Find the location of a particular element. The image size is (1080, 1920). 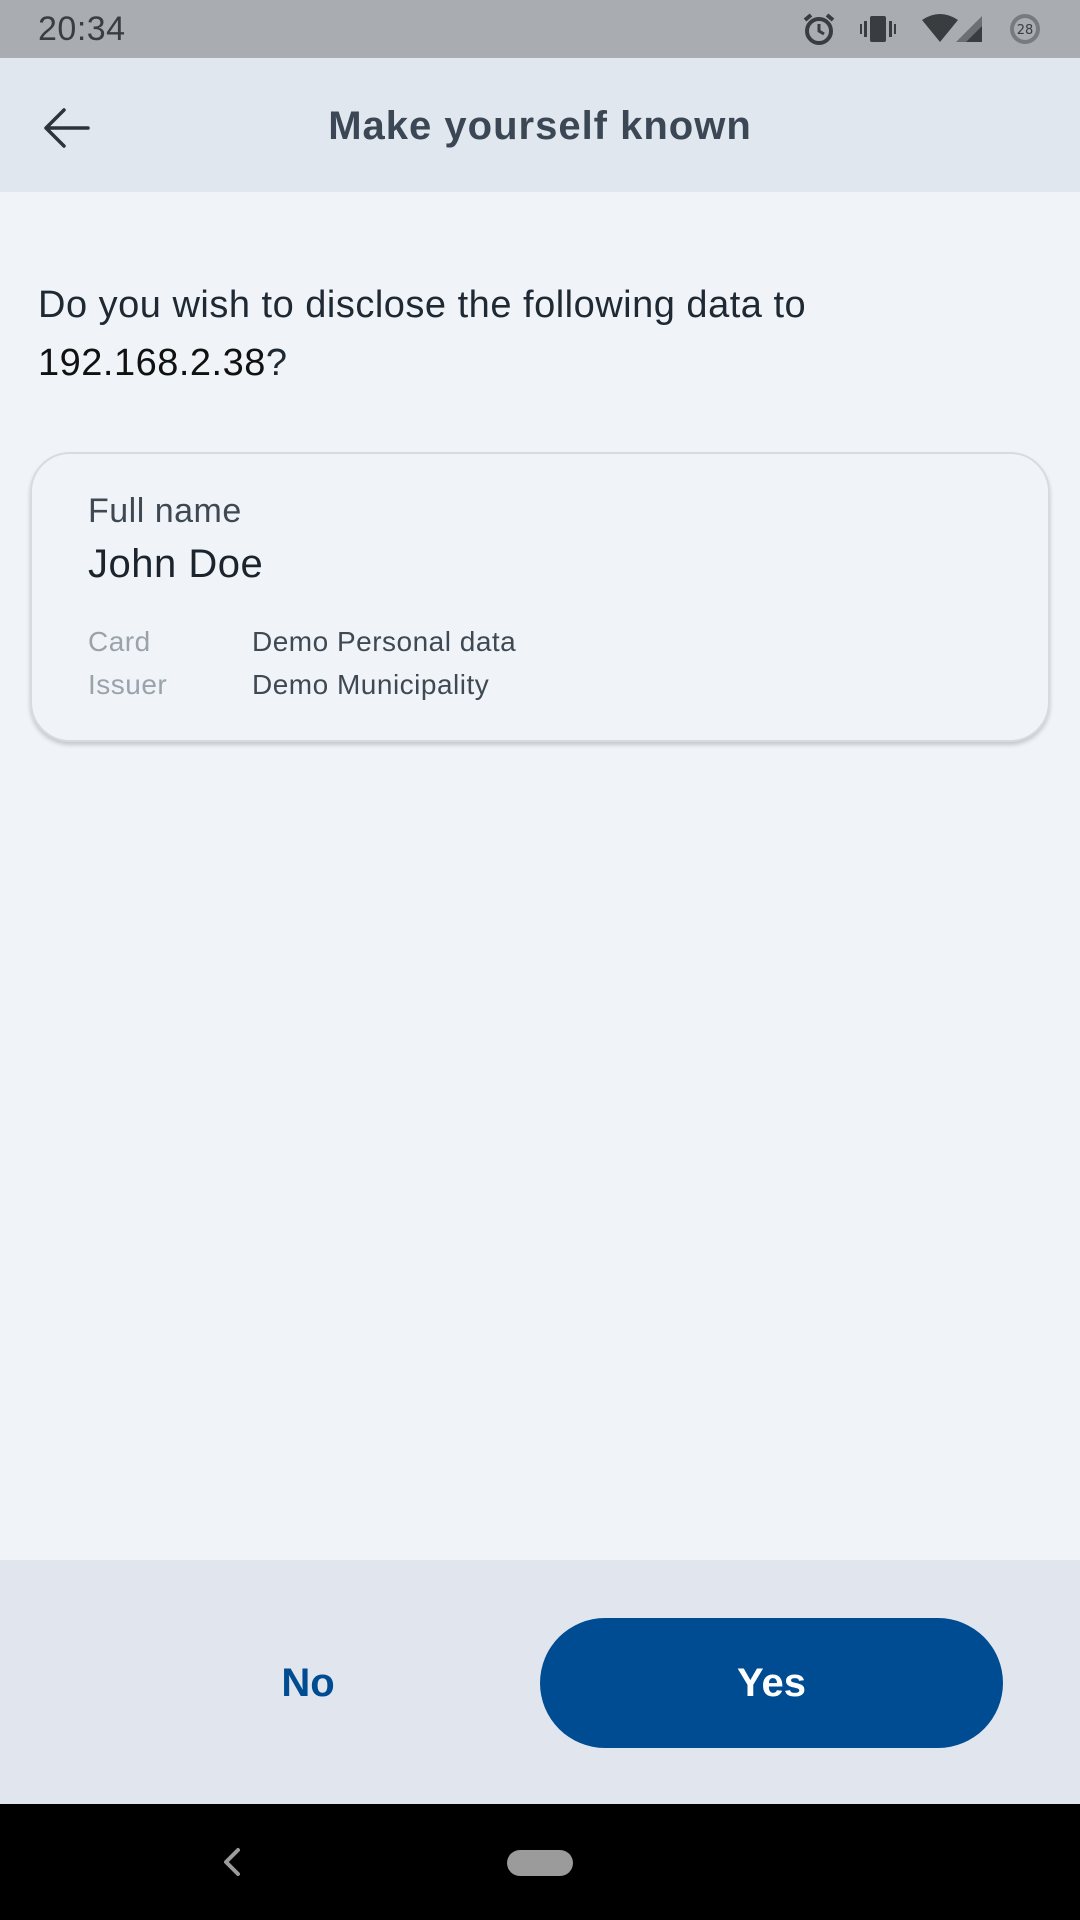

system-nav-bar is located at coordinates (540, 1862).